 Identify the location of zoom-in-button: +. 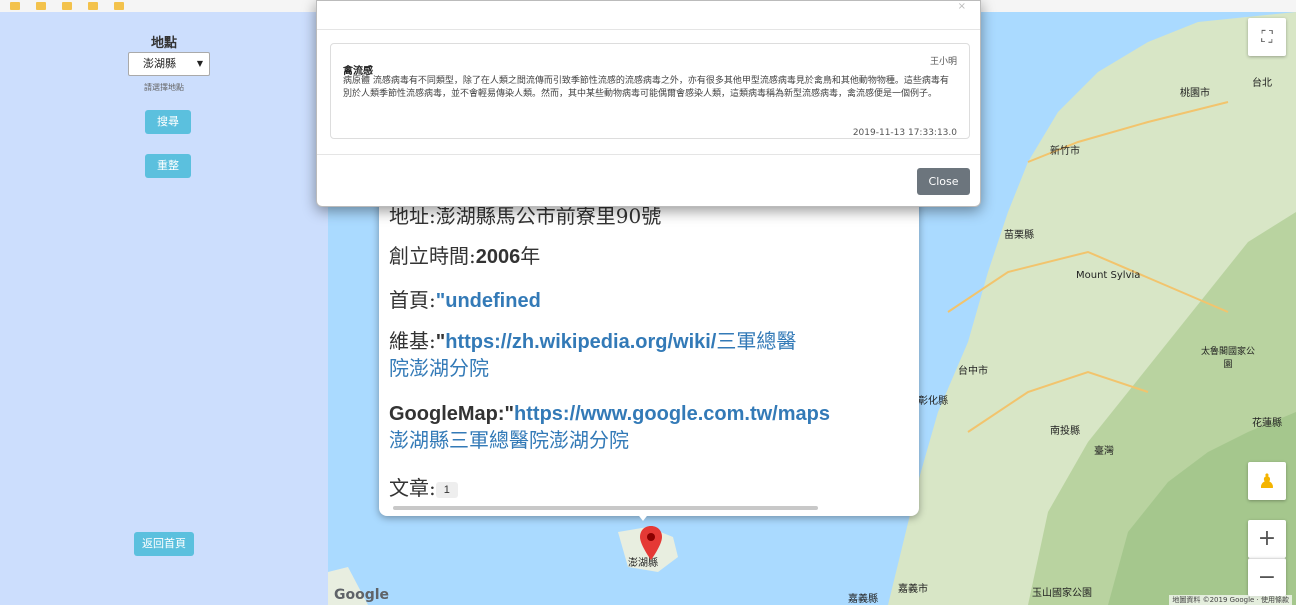
(1267, 539).